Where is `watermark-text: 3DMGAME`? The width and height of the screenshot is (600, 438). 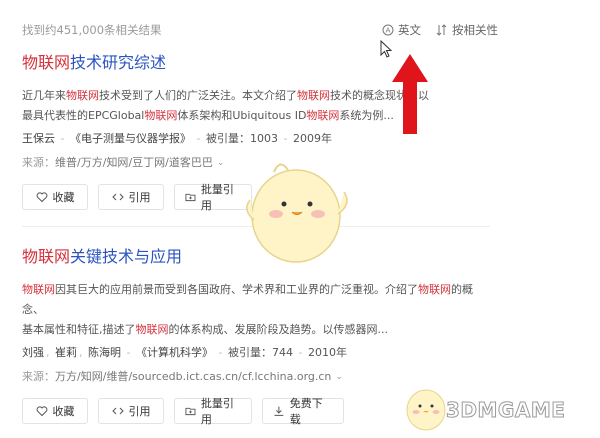
watermark-text: 3DMGAME is located at coordinates (505, 410).